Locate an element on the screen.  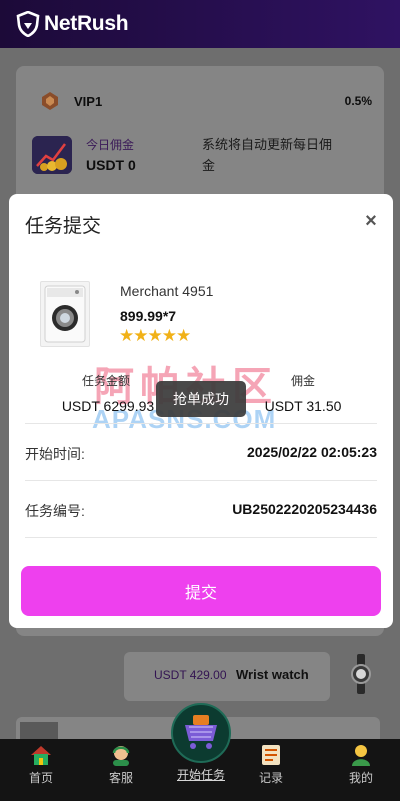
task-amount-value: USDT 6299.93 is located at coordinates (108, 406).